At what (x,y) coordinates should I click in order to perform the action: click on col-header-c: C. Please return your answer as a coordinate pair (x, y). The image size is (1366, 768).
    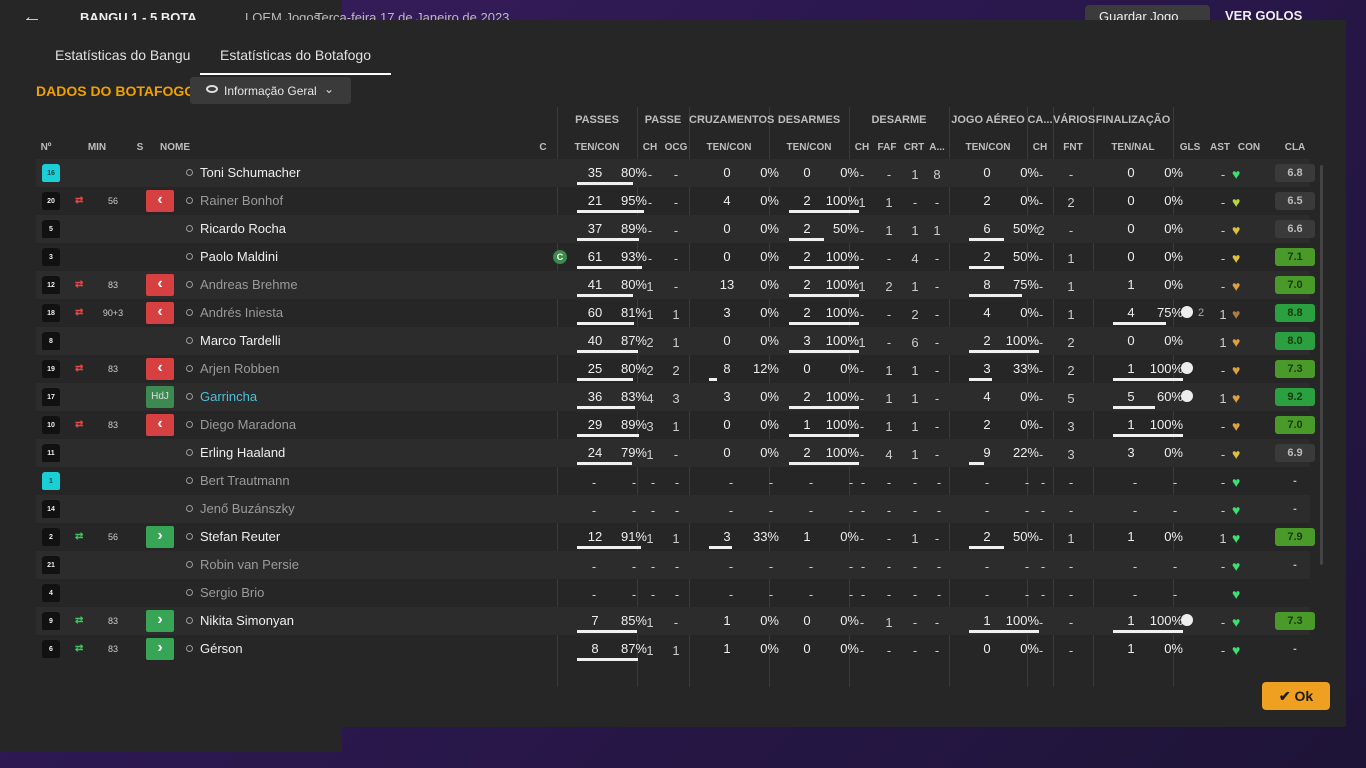
    Looking at the image, I should click on (543, 147).